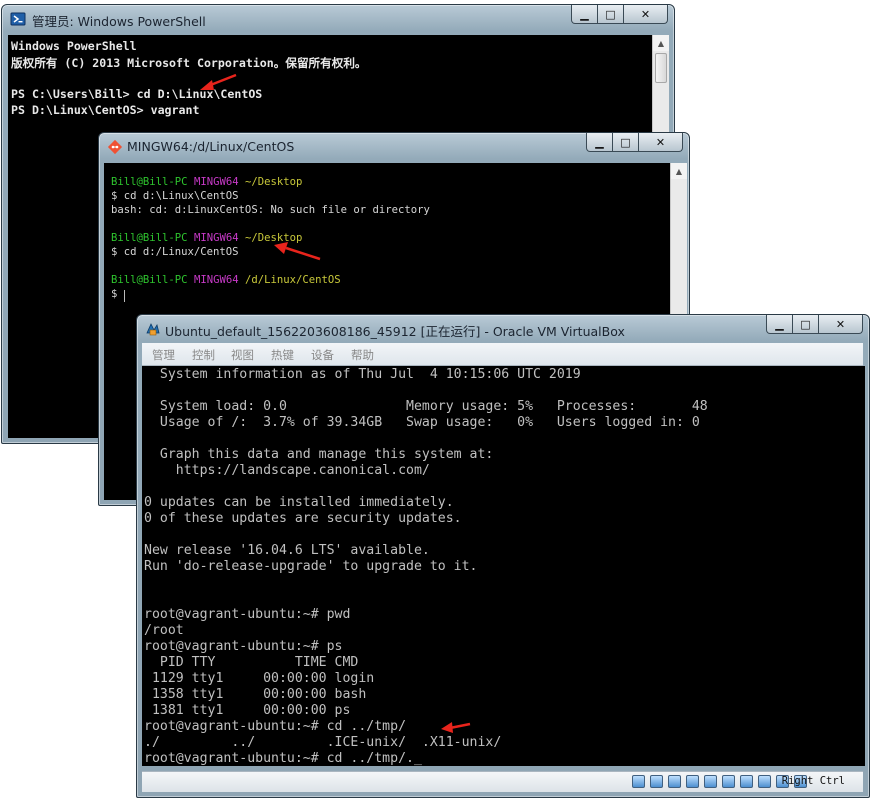 The image size is (871, 800). I want to click on prompt-line: Bill@Bill-PC MINGW64 /d/Linux/CentOS, so click(226, 280).